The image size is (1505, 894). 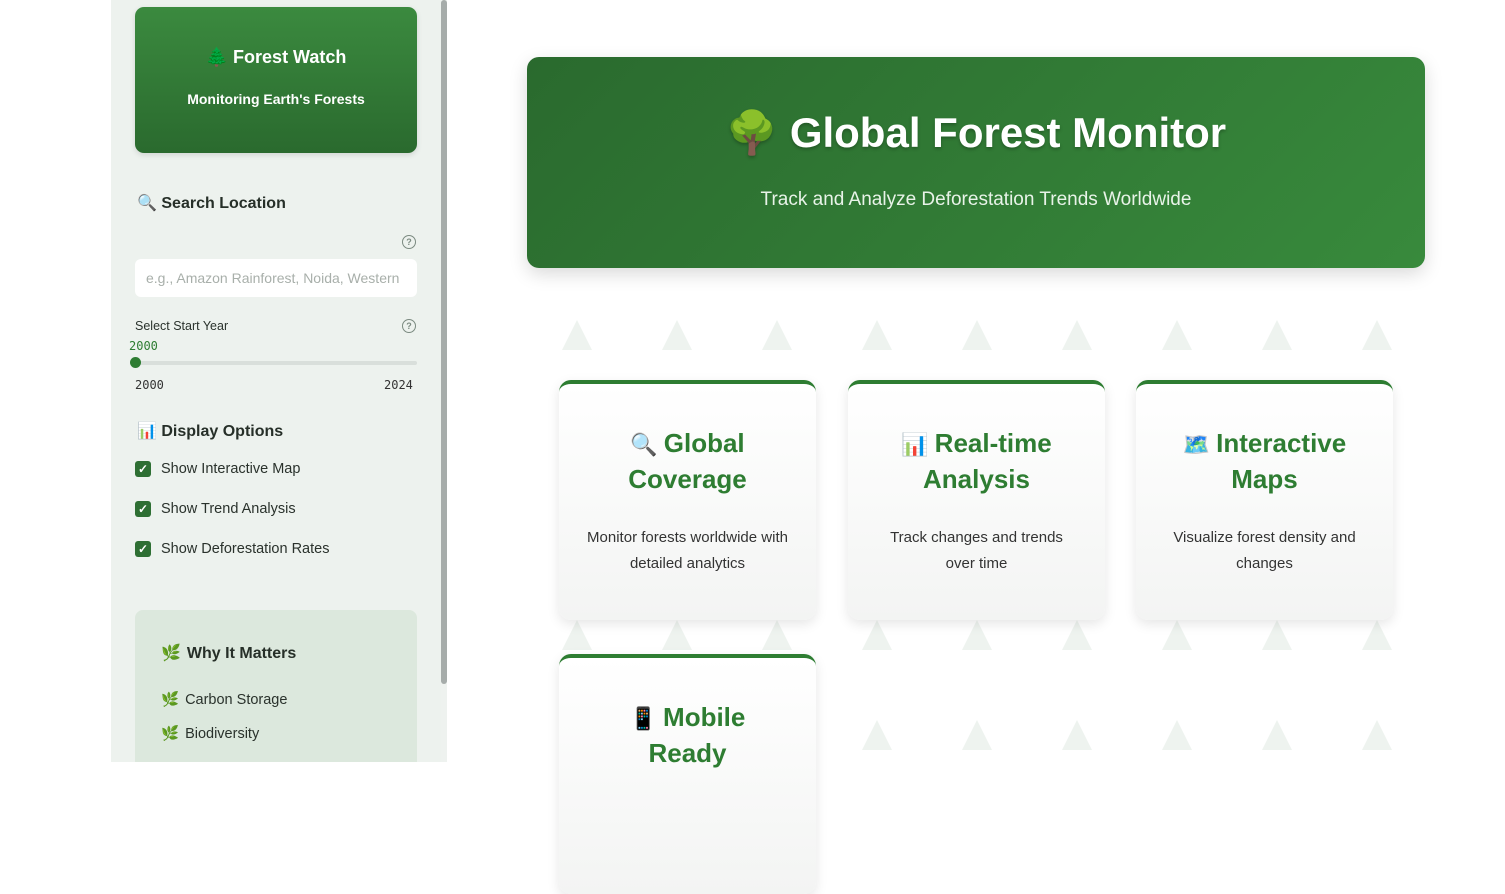 I want to click on feature-card-mobile-ready: 📱 Mobile Ready, so click(x=687, y=774).